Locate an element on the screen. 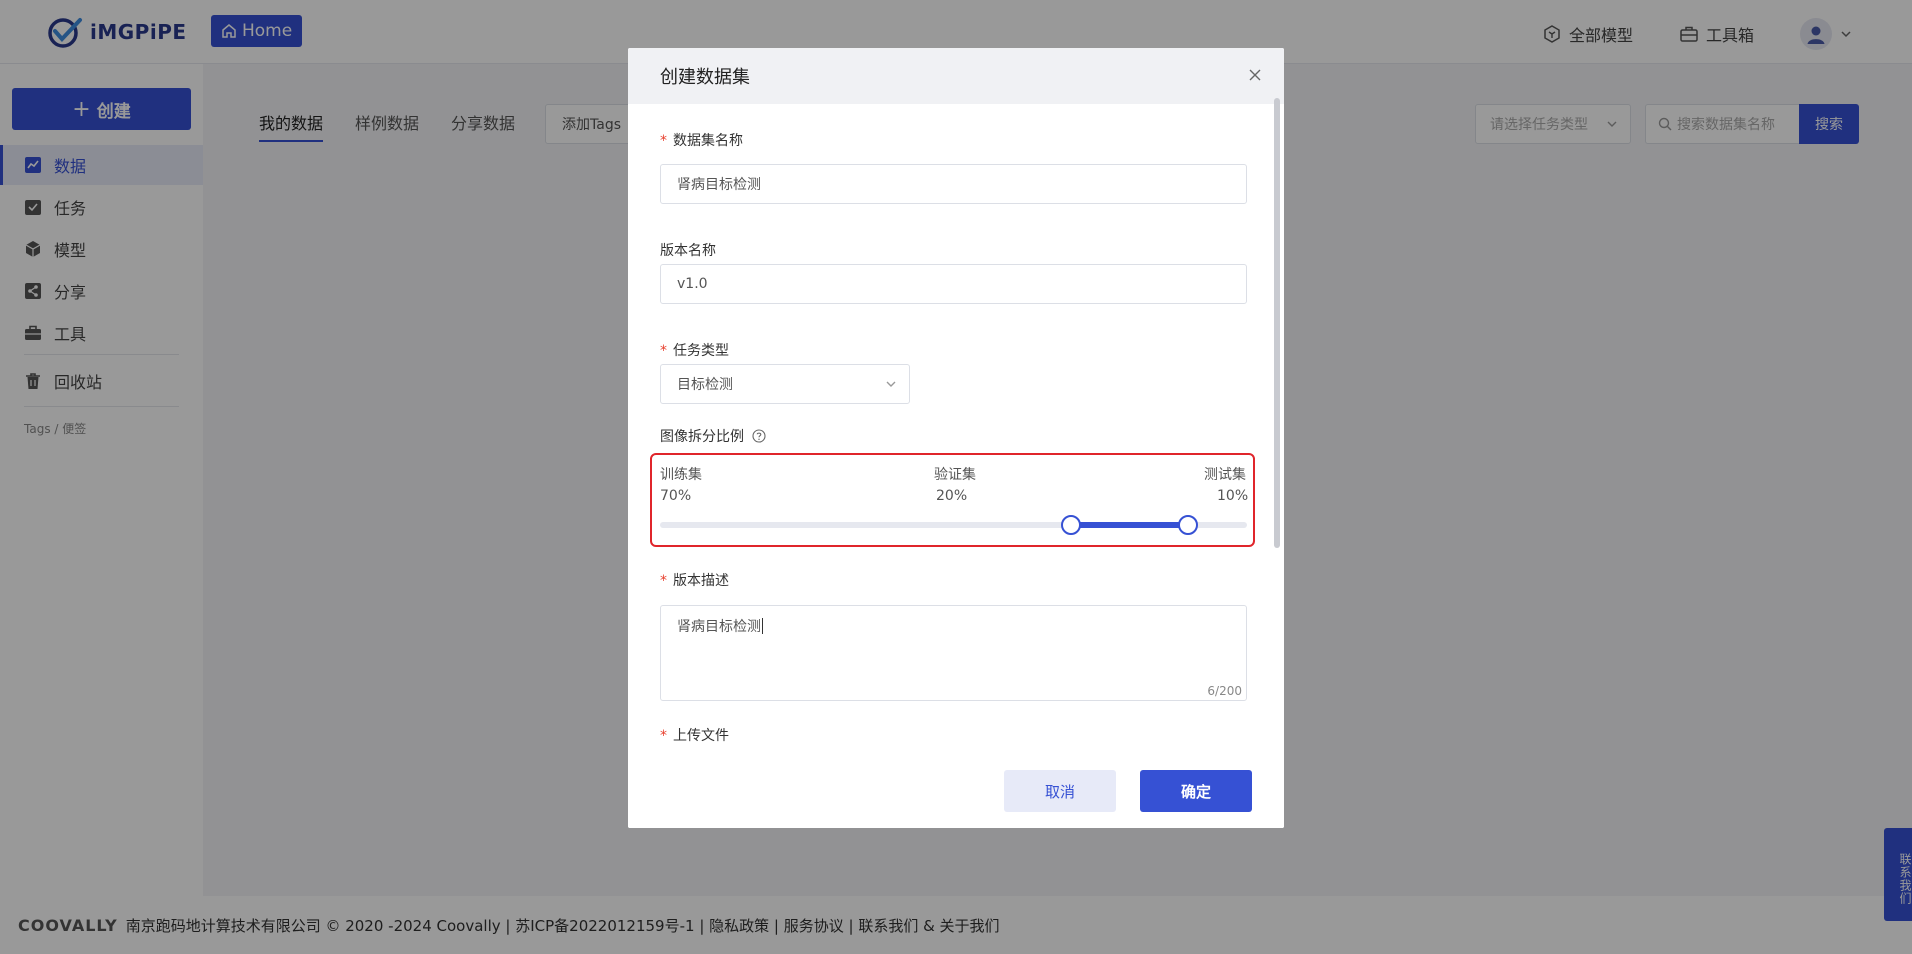 This screenshot has height=954, width=1912. upload-file-label-text: 上传文件 is located at coordinates (701, 736).